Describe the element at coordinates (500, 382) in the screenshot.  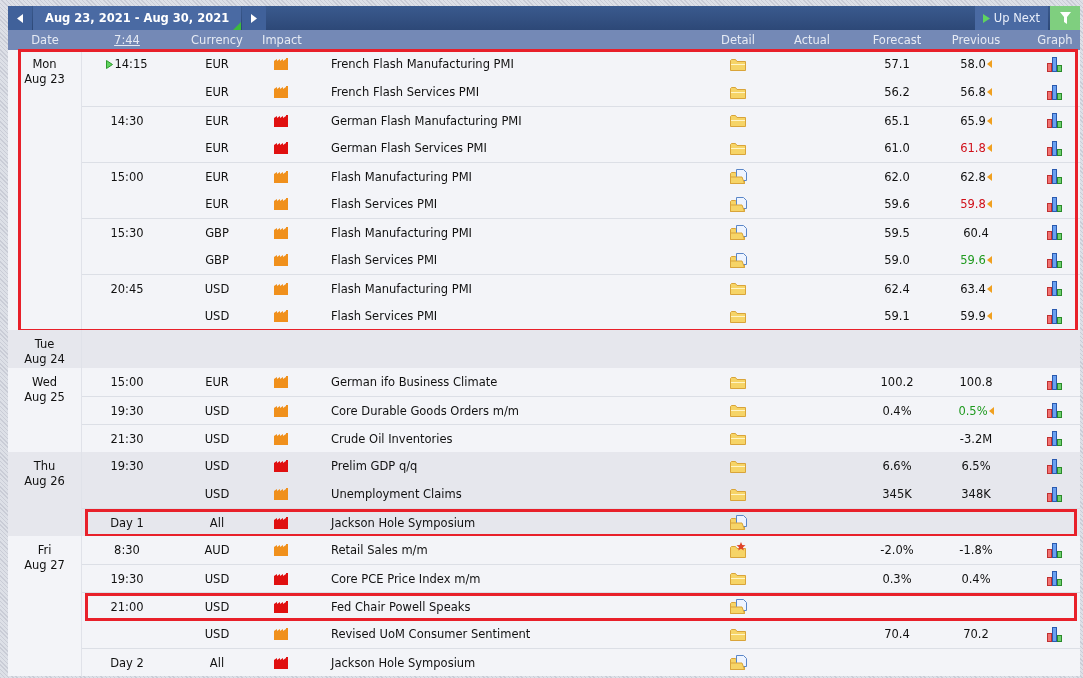
I see `event-title: German ifo Business Climate` at that location.